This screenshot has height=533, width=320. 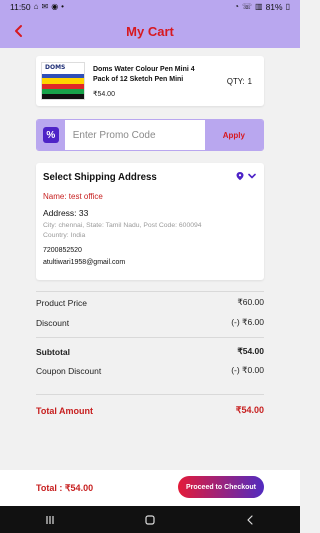 What do you see at coordinates (150, 410) in the screenshot?
I see `total-amount-row: Total Amount ₹54.00` at bounding box center [150, 410].